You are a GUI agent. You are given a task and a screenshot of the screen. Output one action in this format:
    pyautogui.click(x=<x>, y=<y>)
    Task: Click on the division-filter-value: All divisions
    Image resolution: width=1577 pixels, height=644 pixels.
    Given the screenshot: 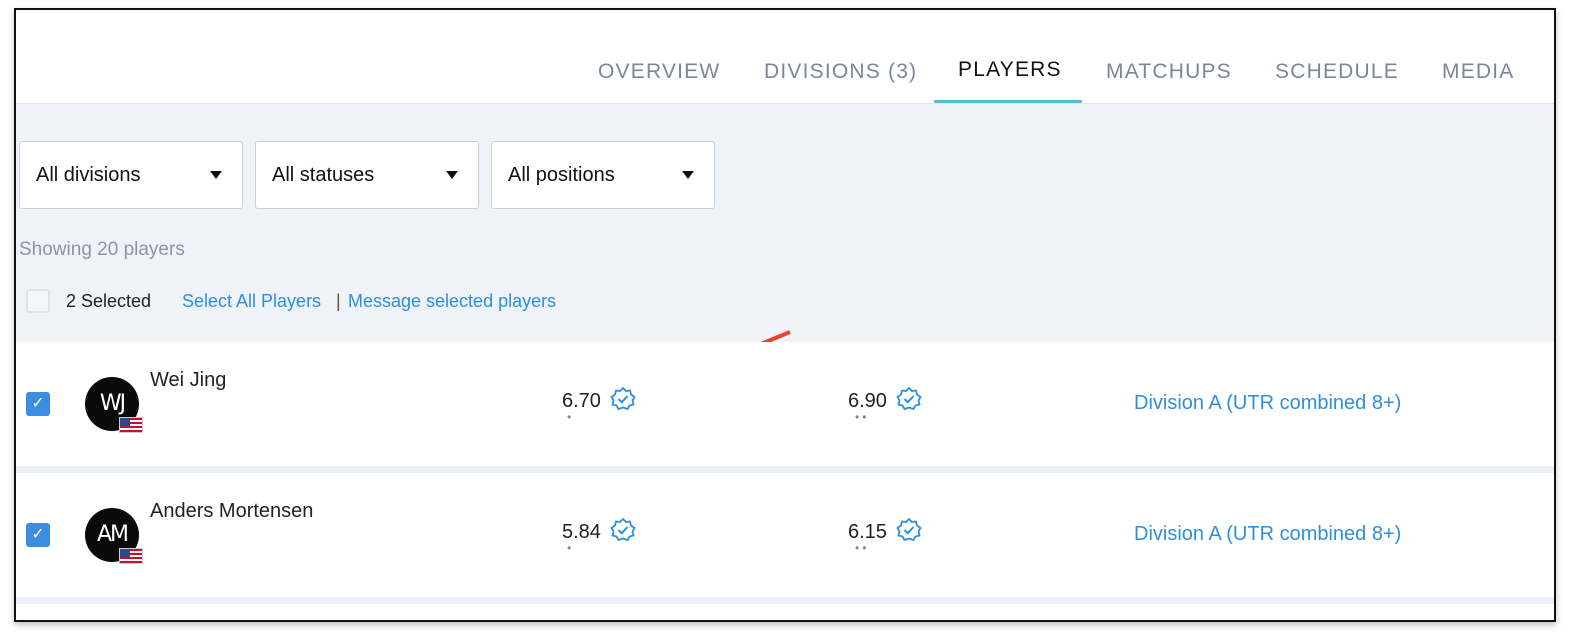 What is the action you would take?
    pyautogui.click(x=88, y=175)
    